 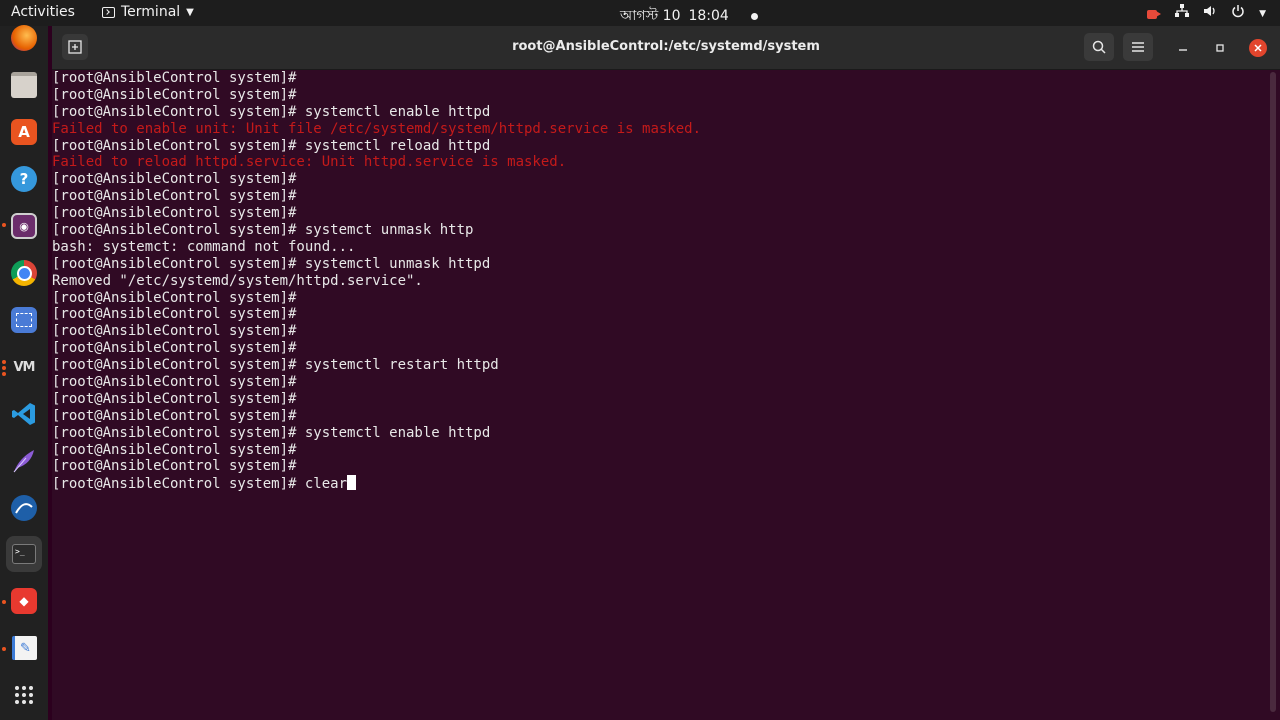 I want to click on dock-feather, so click(x=24, y=461).